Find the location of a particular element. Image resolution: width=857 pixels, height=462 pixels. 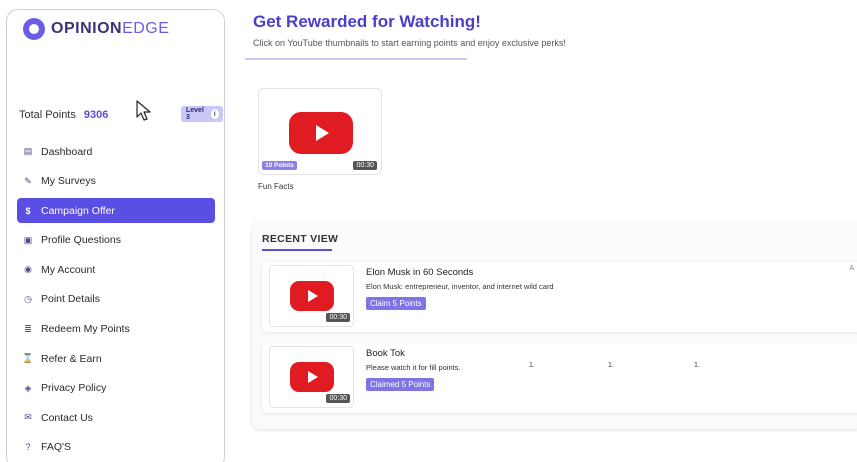

sidebar-item-label: My Account is located at coordinates (68, 269).